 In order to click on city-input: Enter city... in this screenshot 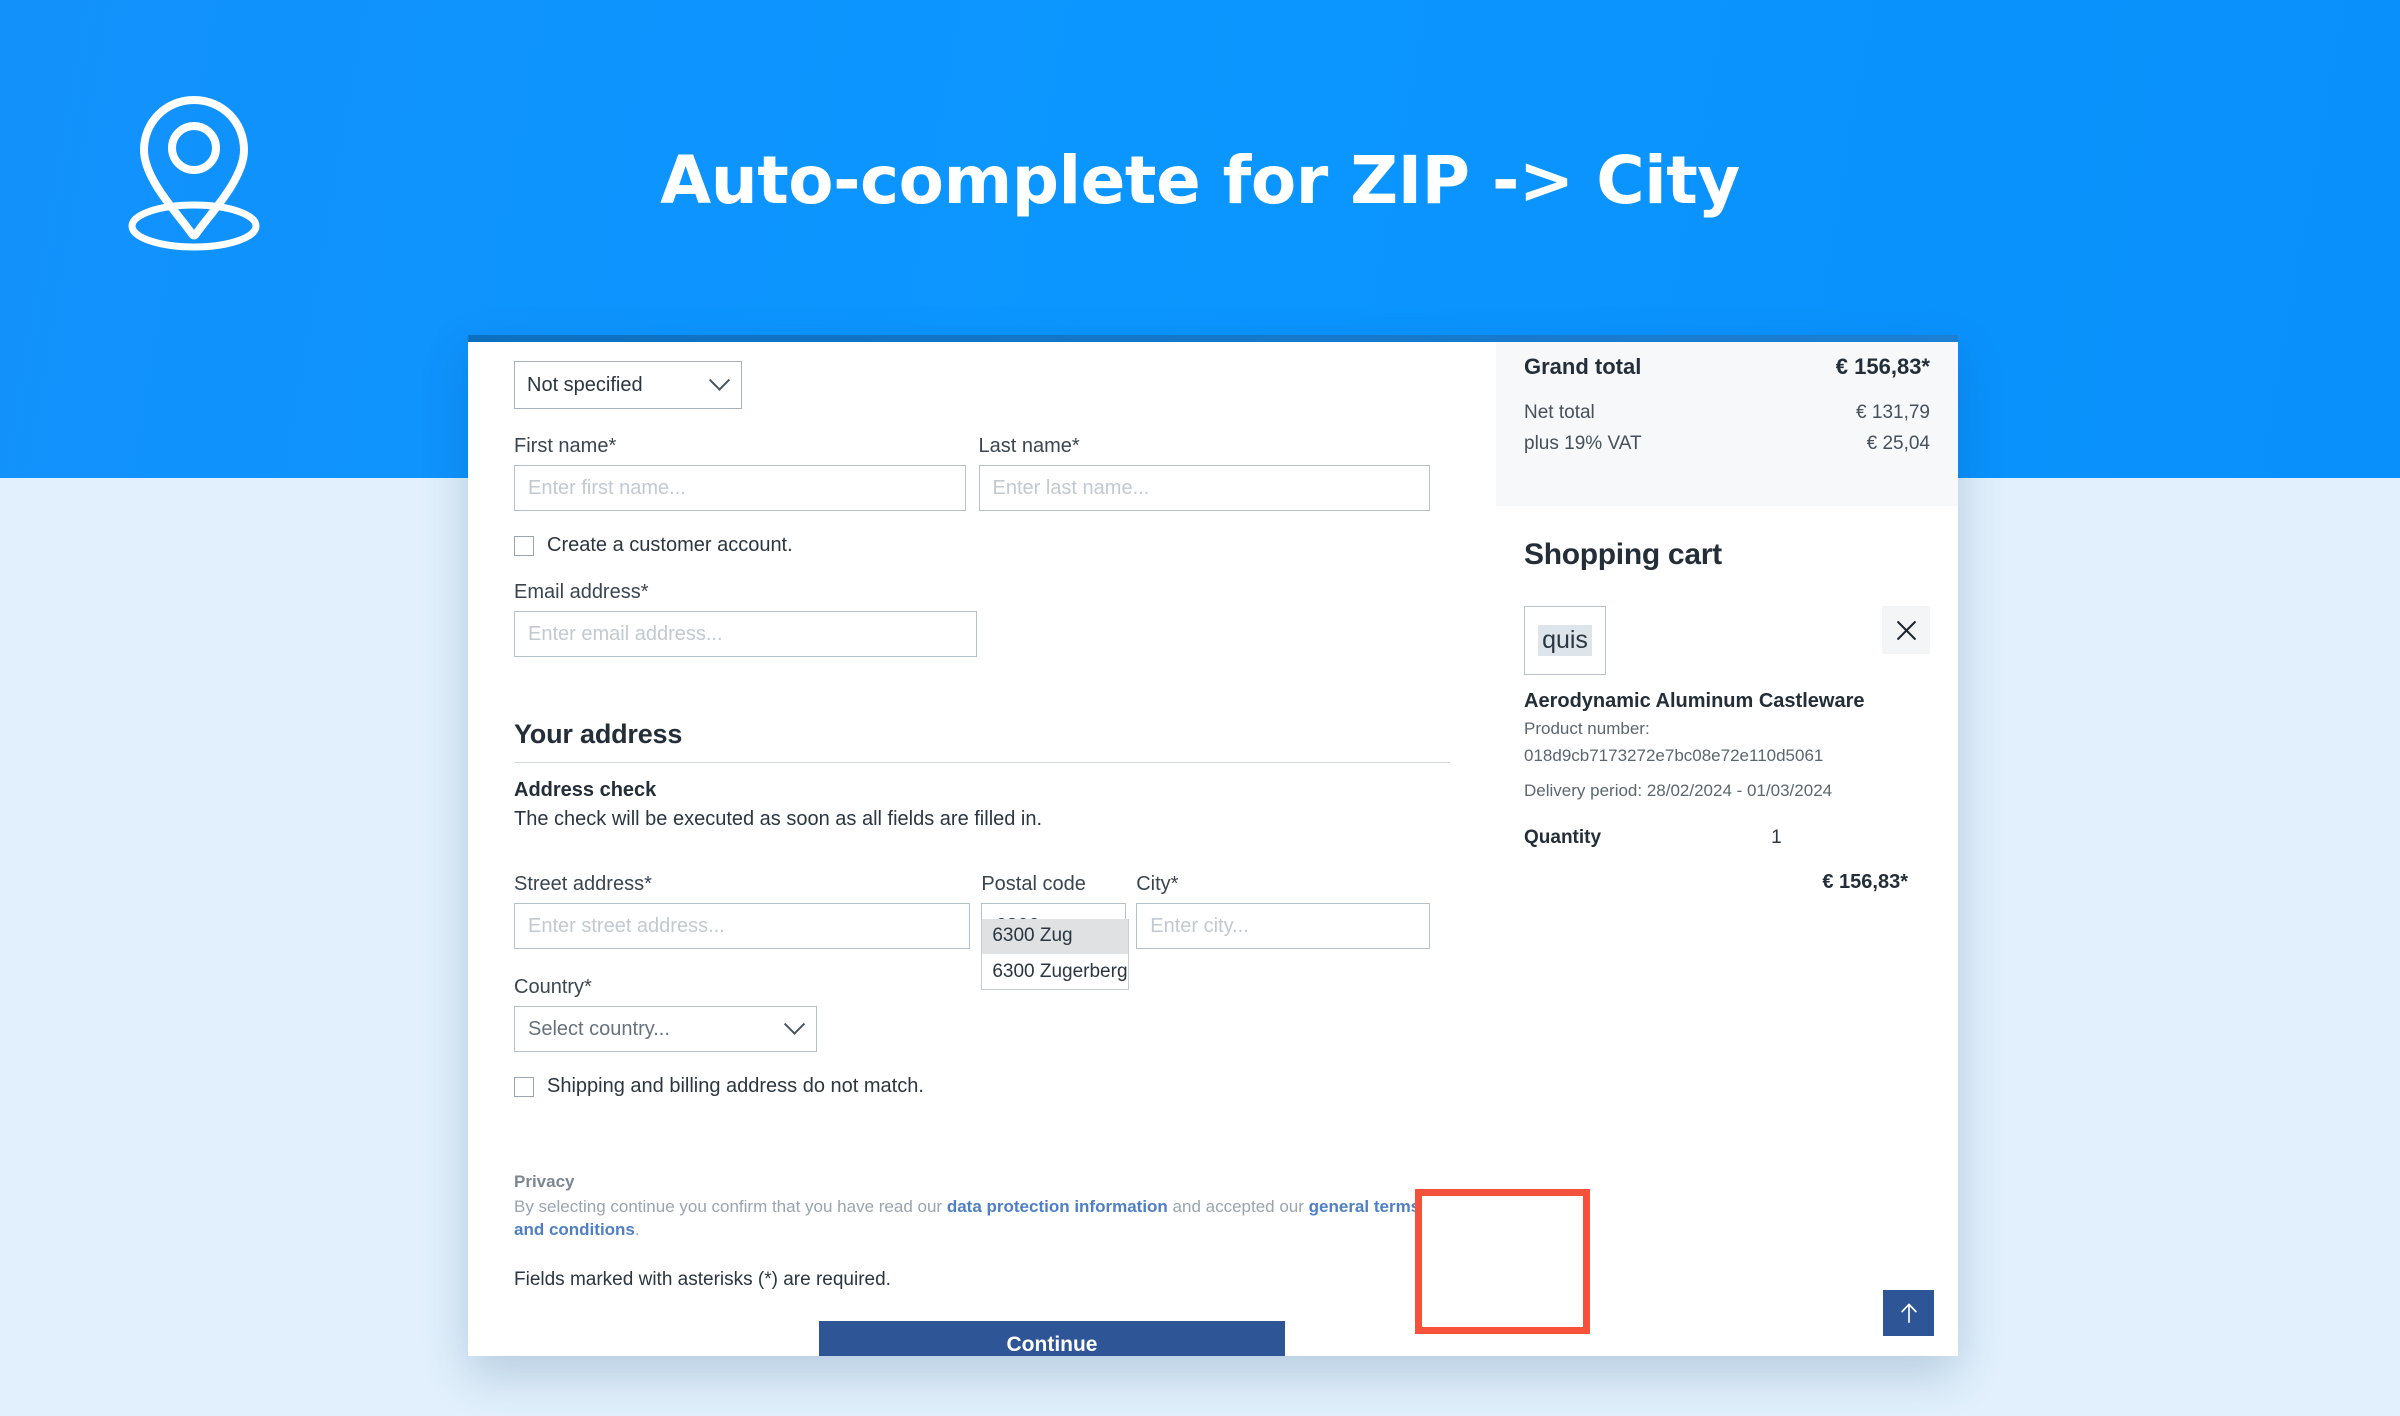, I will do `click(1283, 926)`.